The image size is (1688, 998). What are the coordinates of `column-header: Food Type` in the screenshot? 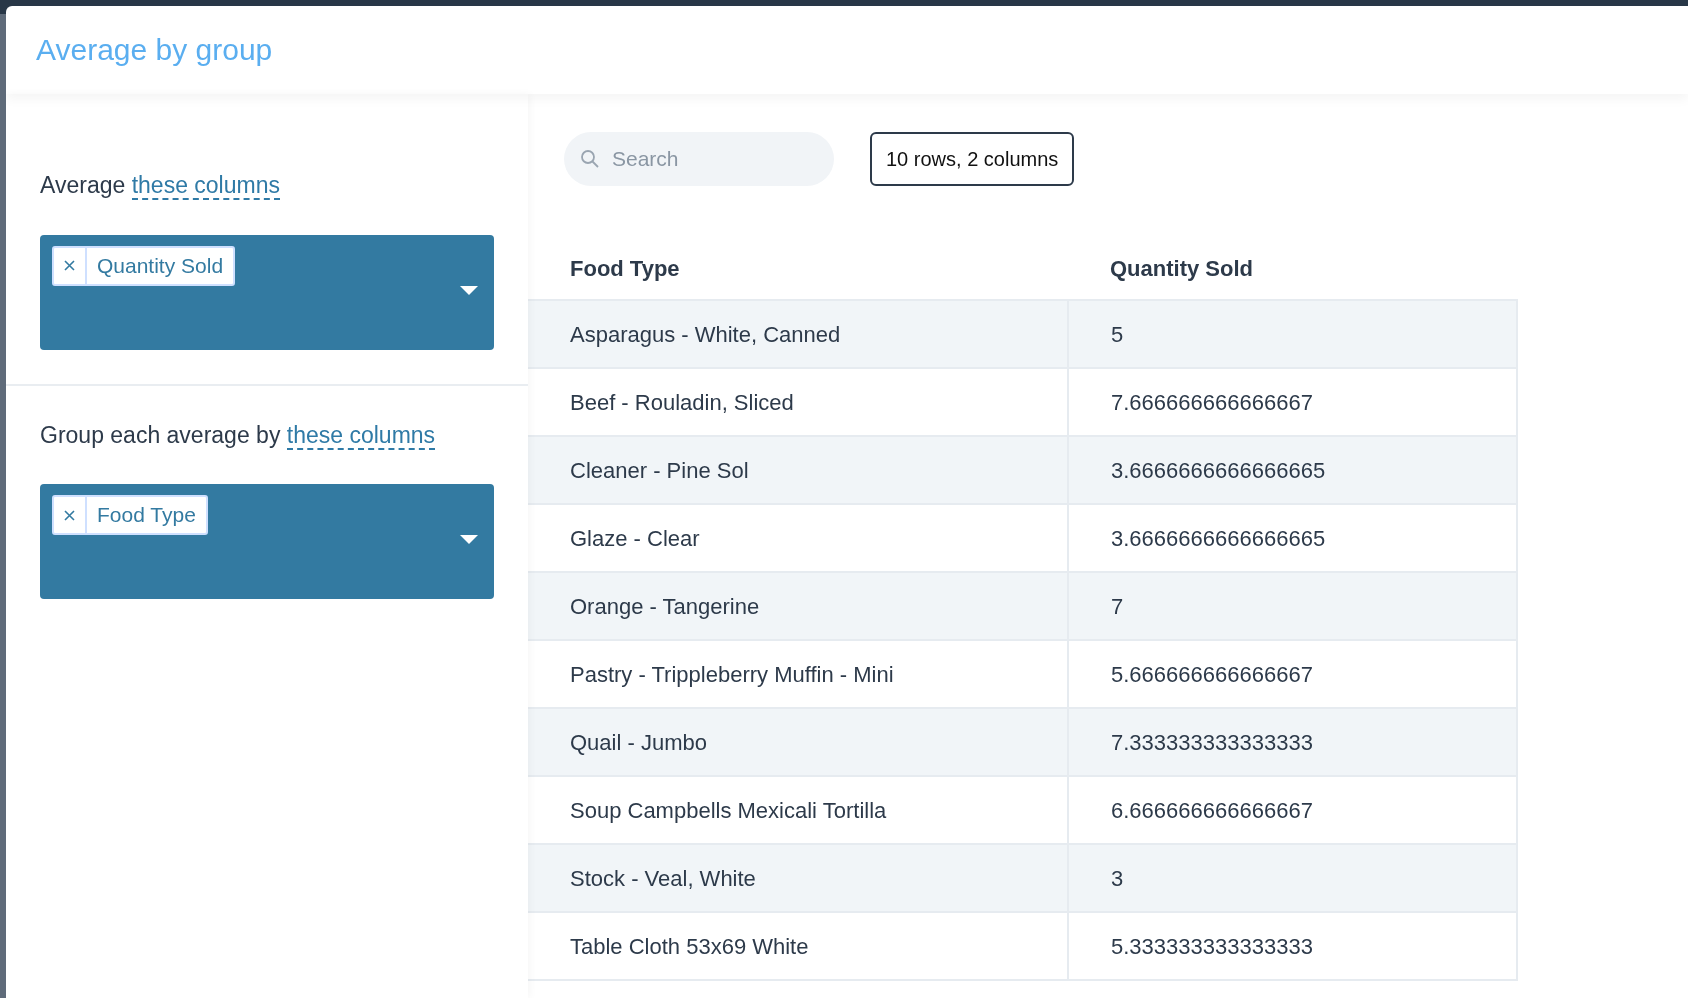 It's located at (798, 269).